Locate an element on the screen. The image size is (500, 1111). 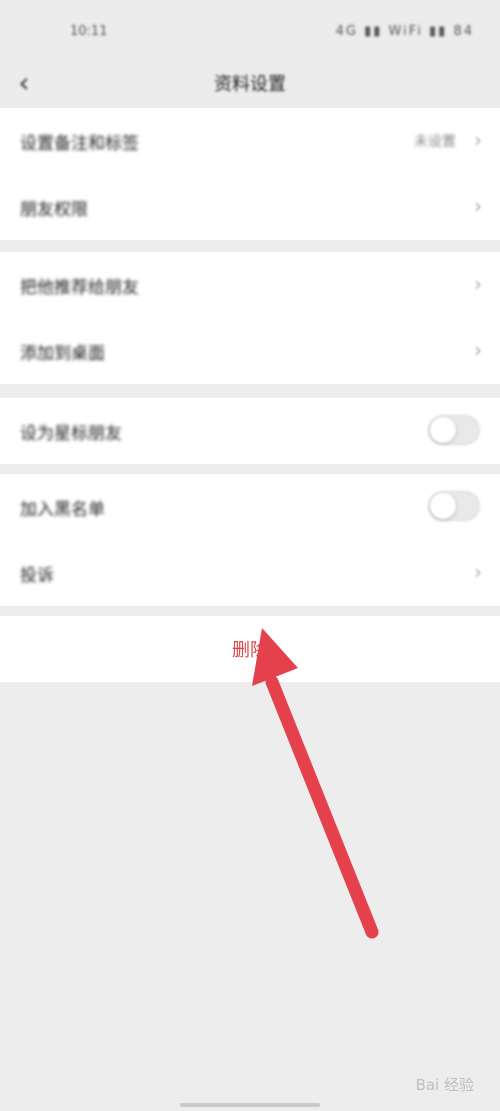
row-label: 添加到桌面 is located at coordinates (62, 354).